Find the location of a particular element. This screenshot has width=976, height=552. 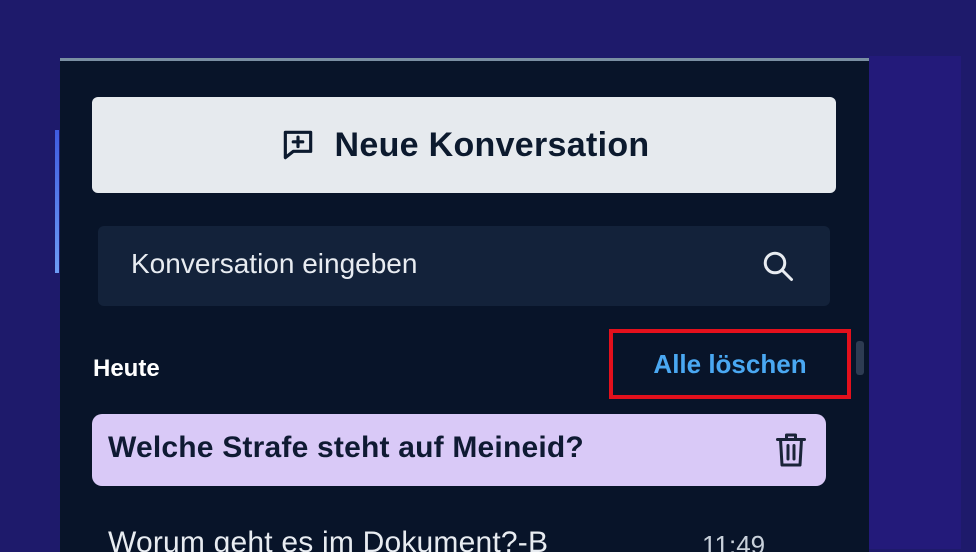

conversation-item: Worum geht es im Dokument?-B 11:49 is located at coordinates (459, 533).